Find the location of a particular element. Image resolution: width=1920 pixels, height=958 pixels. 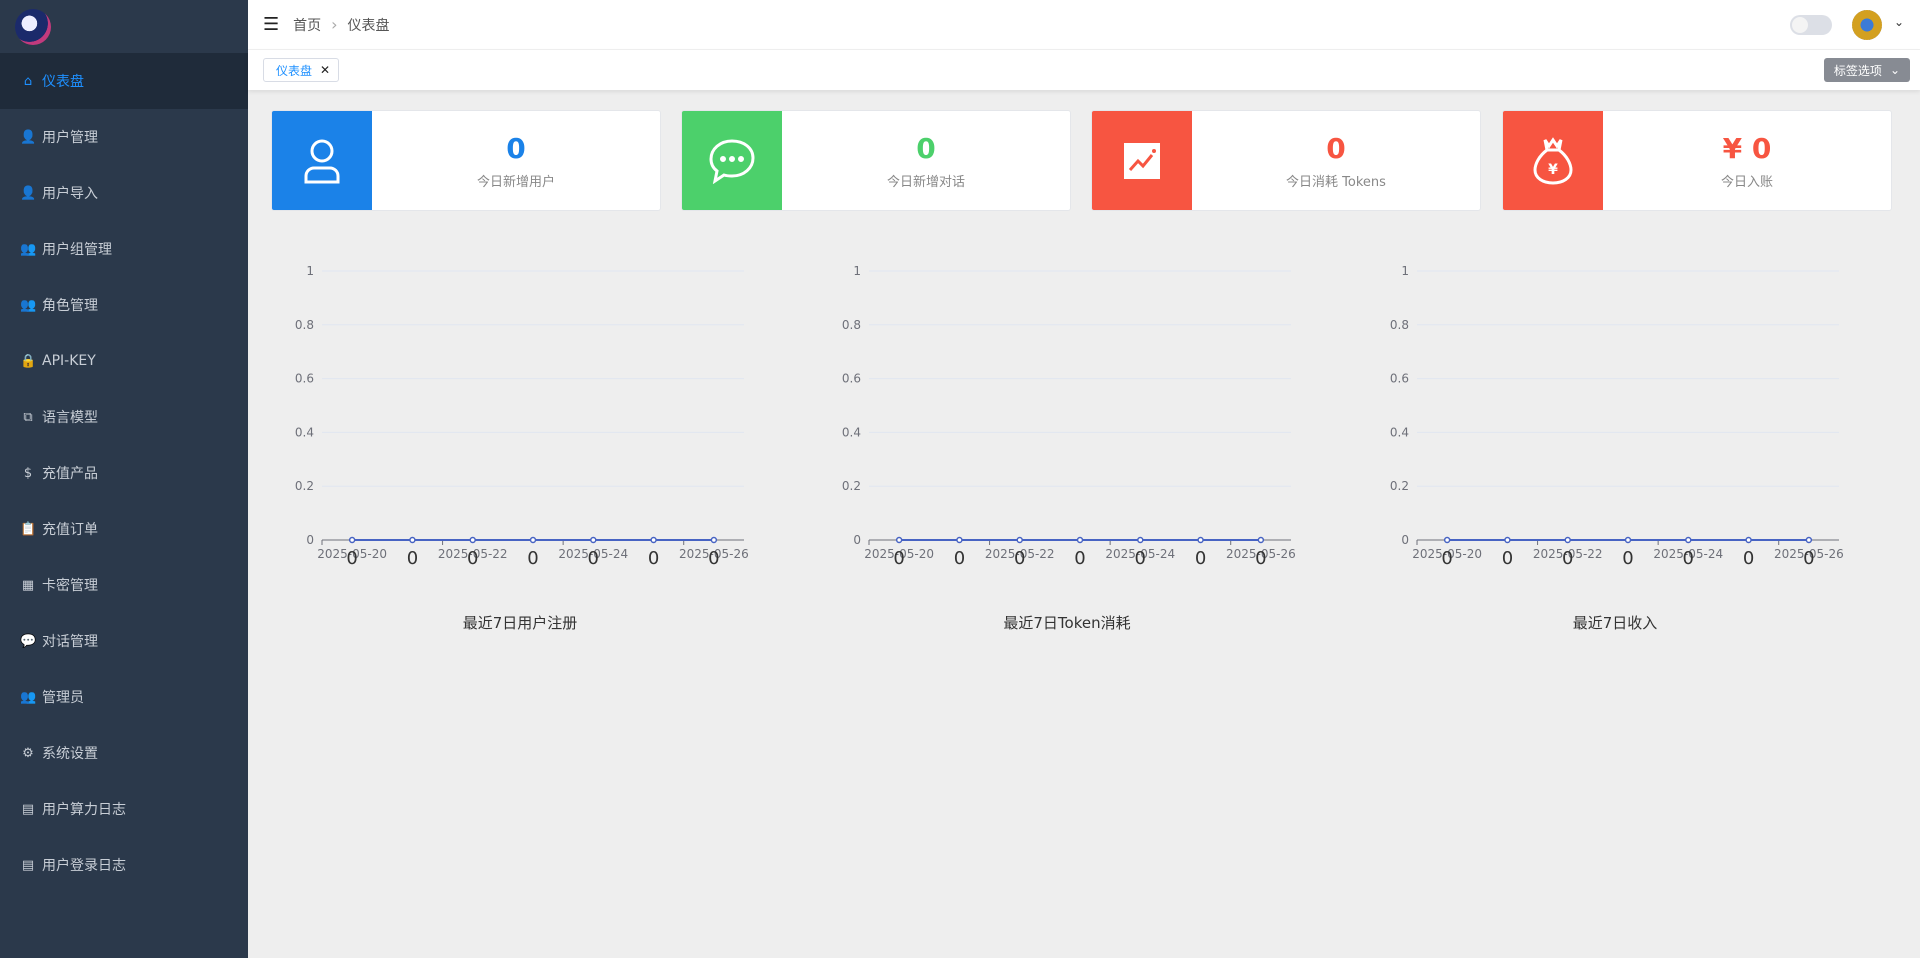

dollar-icon: $ is located at coordinates (28, 473).